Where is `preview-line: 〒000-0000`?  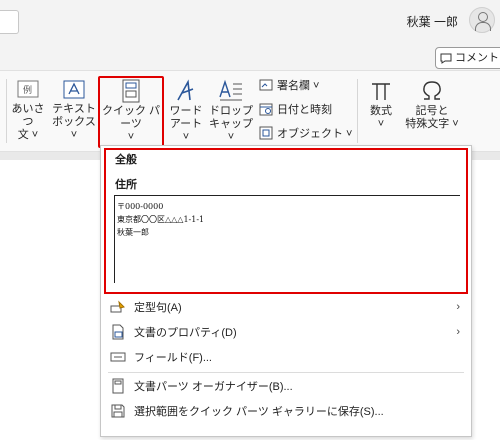
preview-line: 〒000-0000 is located at coordinates (140, 206).